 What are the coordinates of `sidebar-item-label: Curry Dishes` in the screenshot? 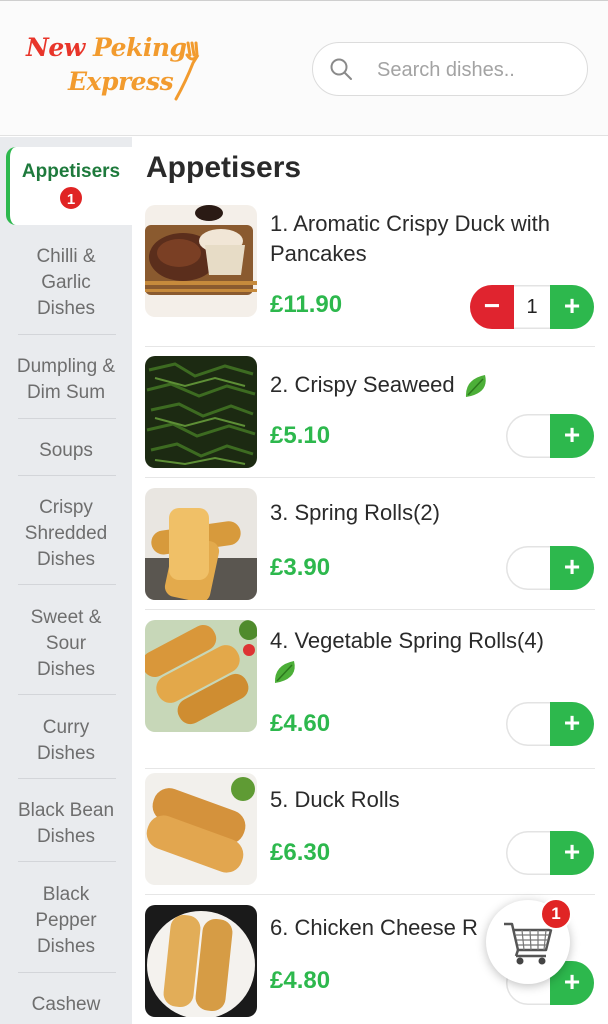 It's located at (66, 740).